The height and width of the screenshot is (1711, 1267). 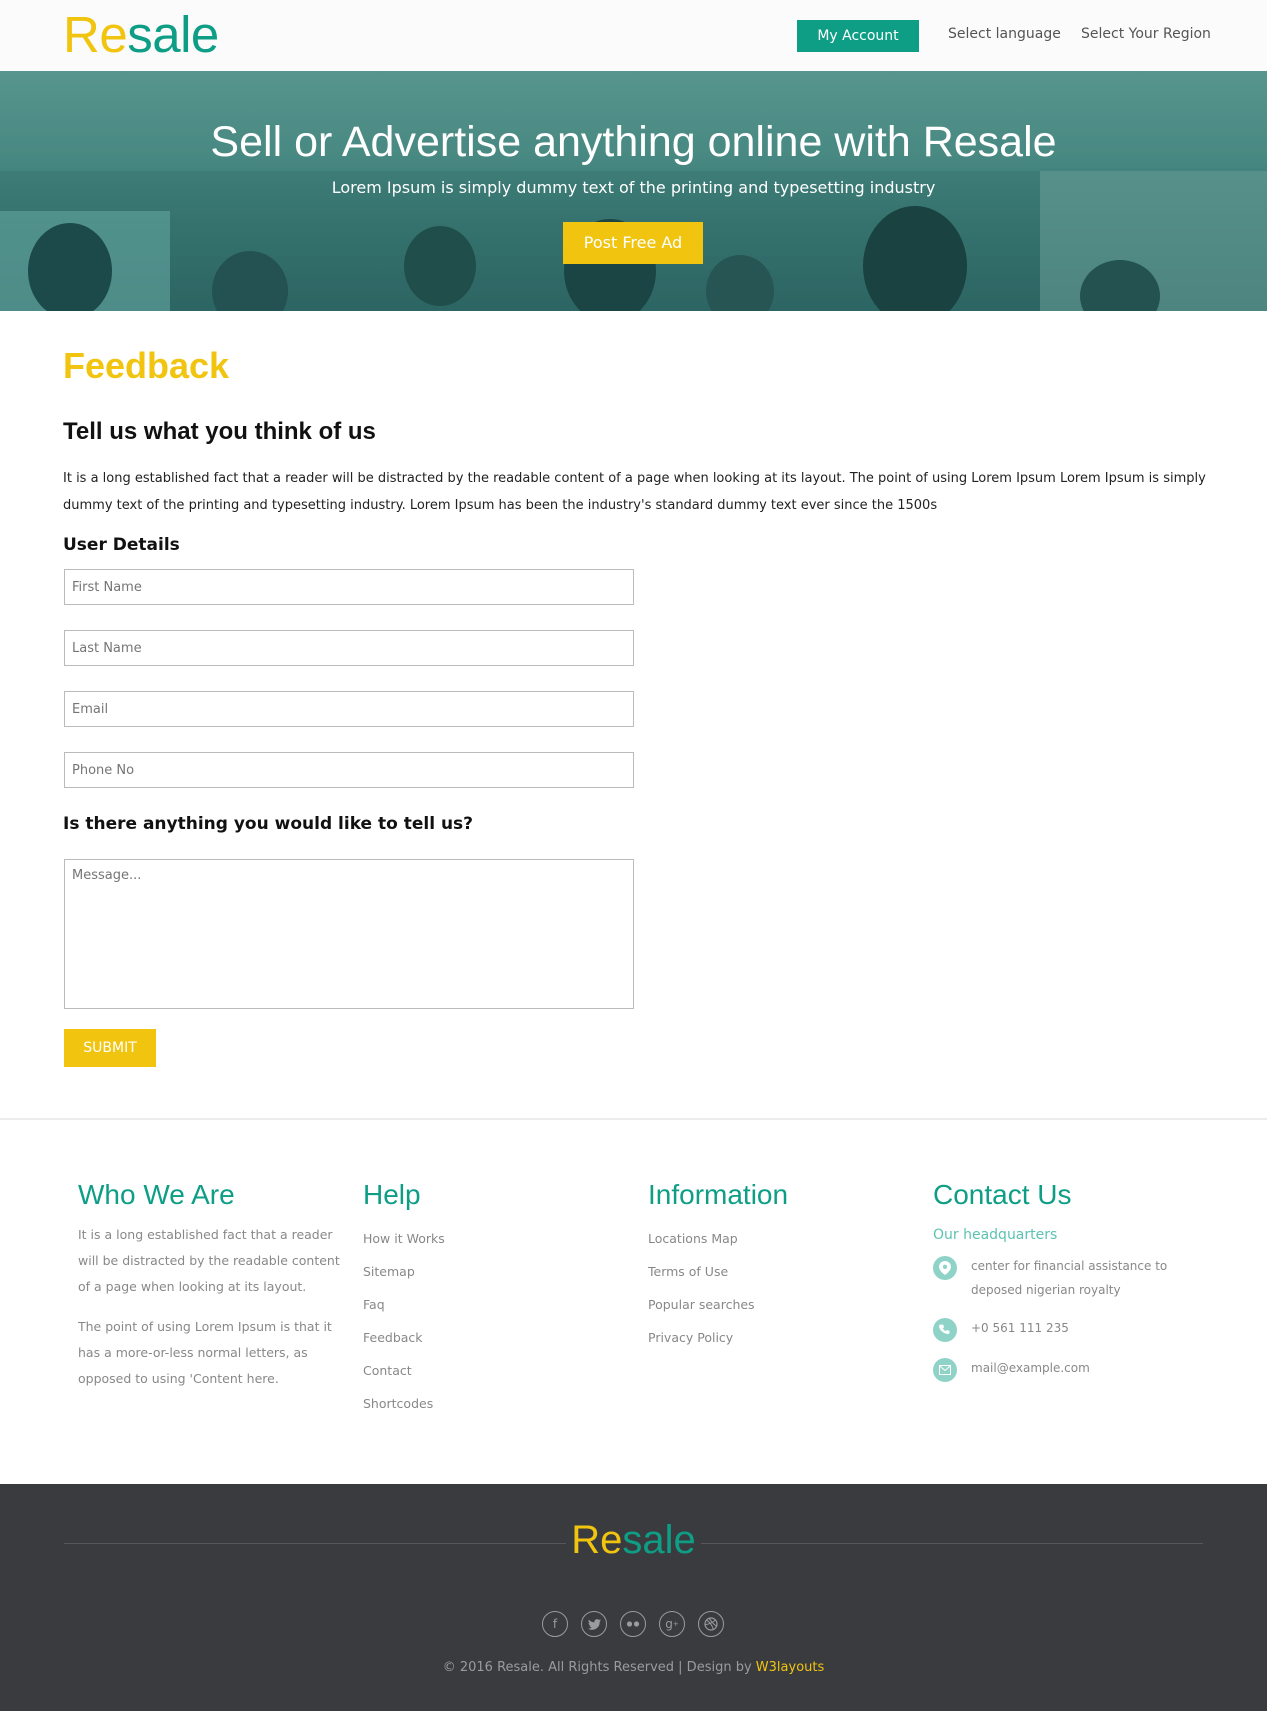 I want to click on headquarters-label: Our headquarters, so click(x=995, y=1235).